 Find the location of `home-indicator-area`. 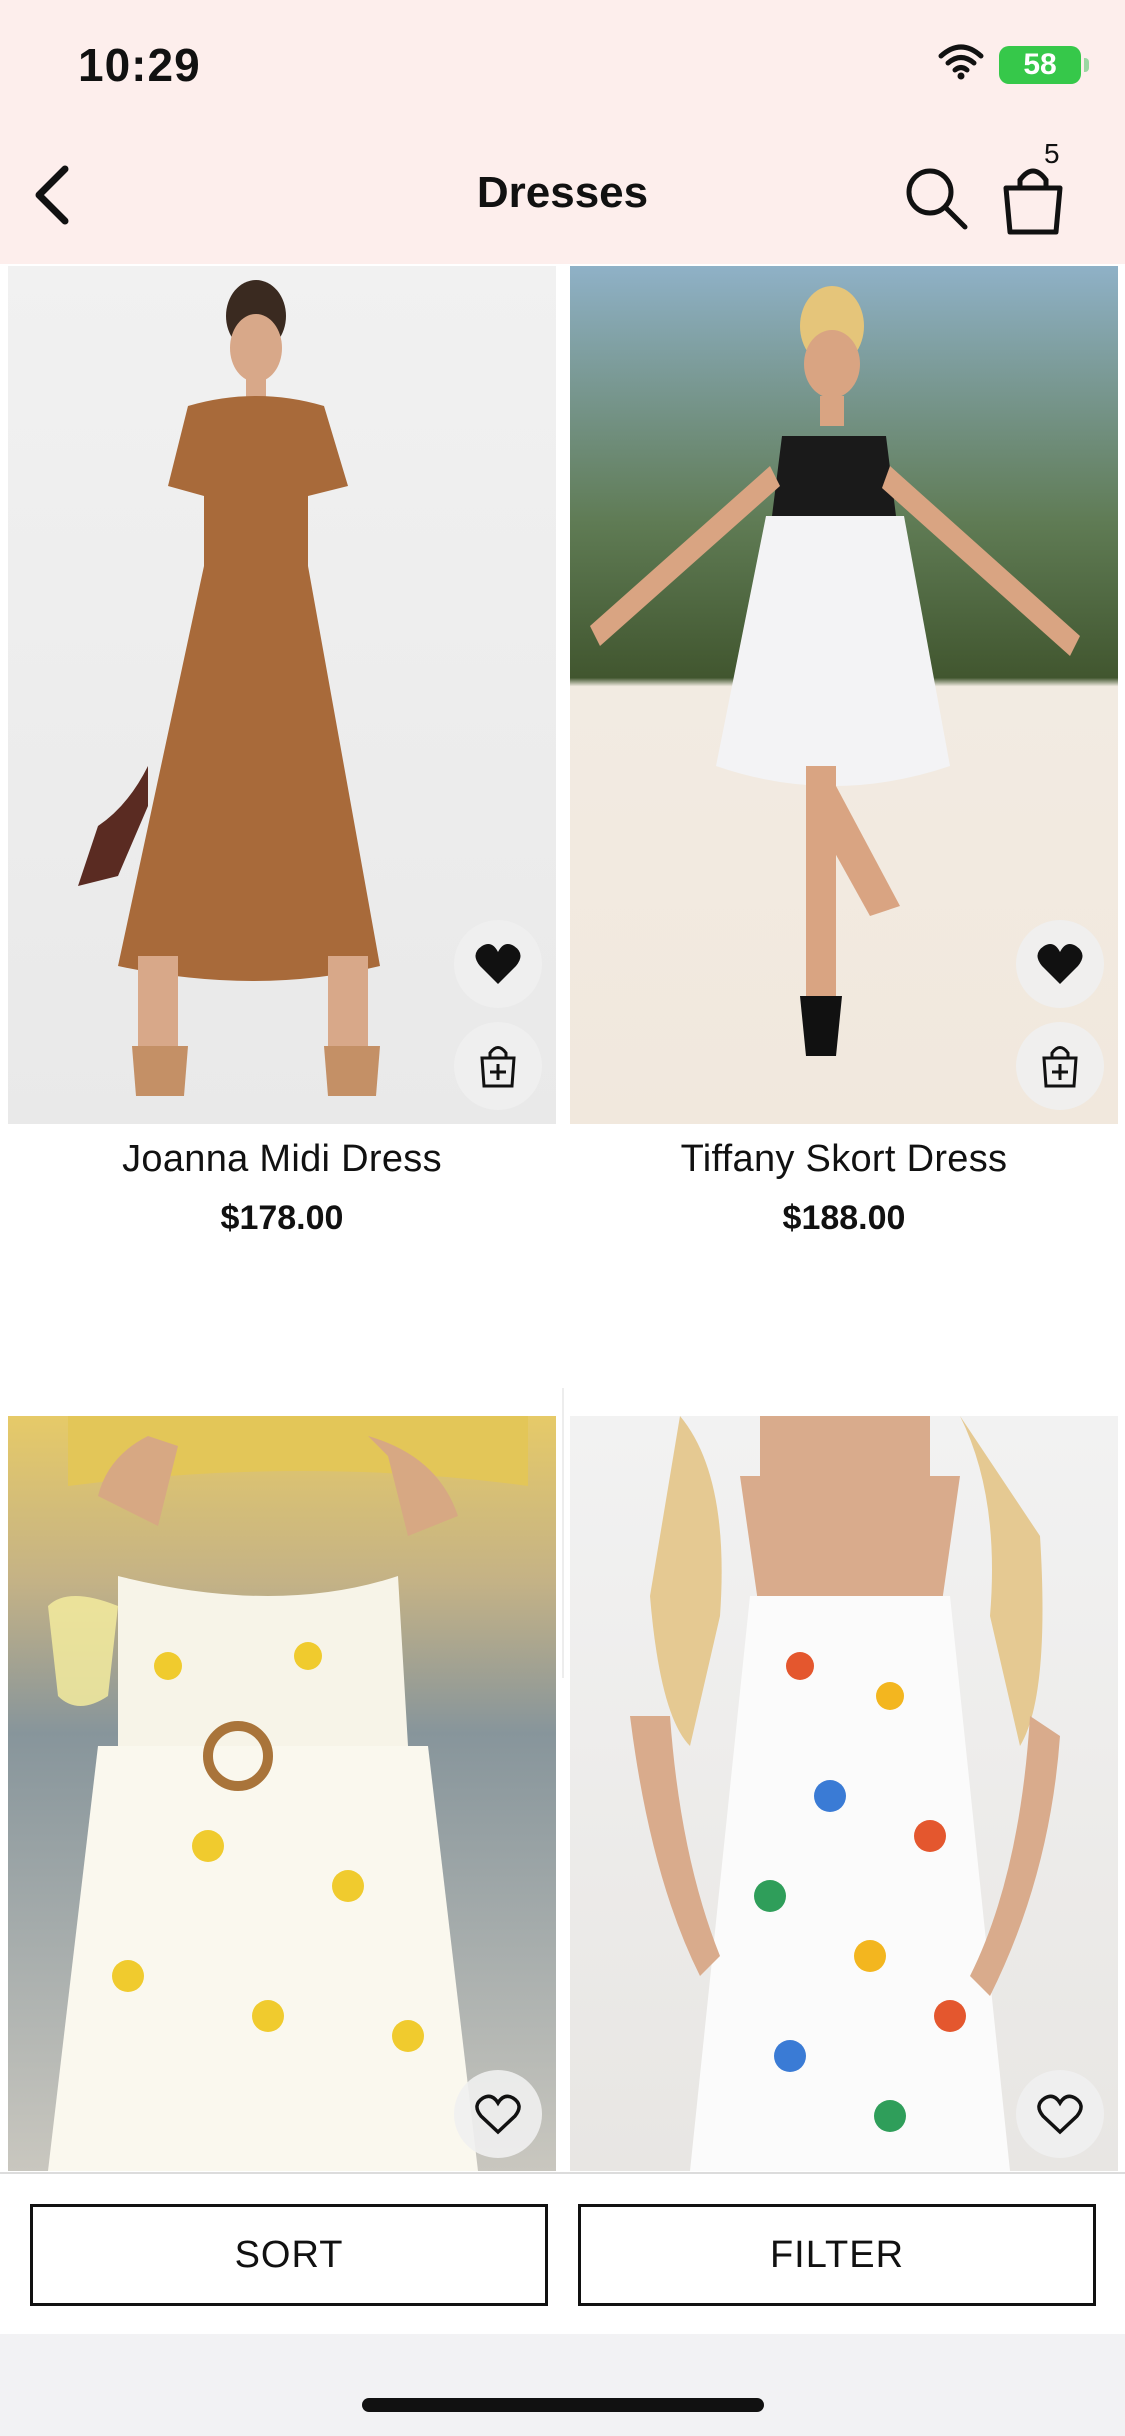

home-indicator-area is located at coordinates (562, 2385).